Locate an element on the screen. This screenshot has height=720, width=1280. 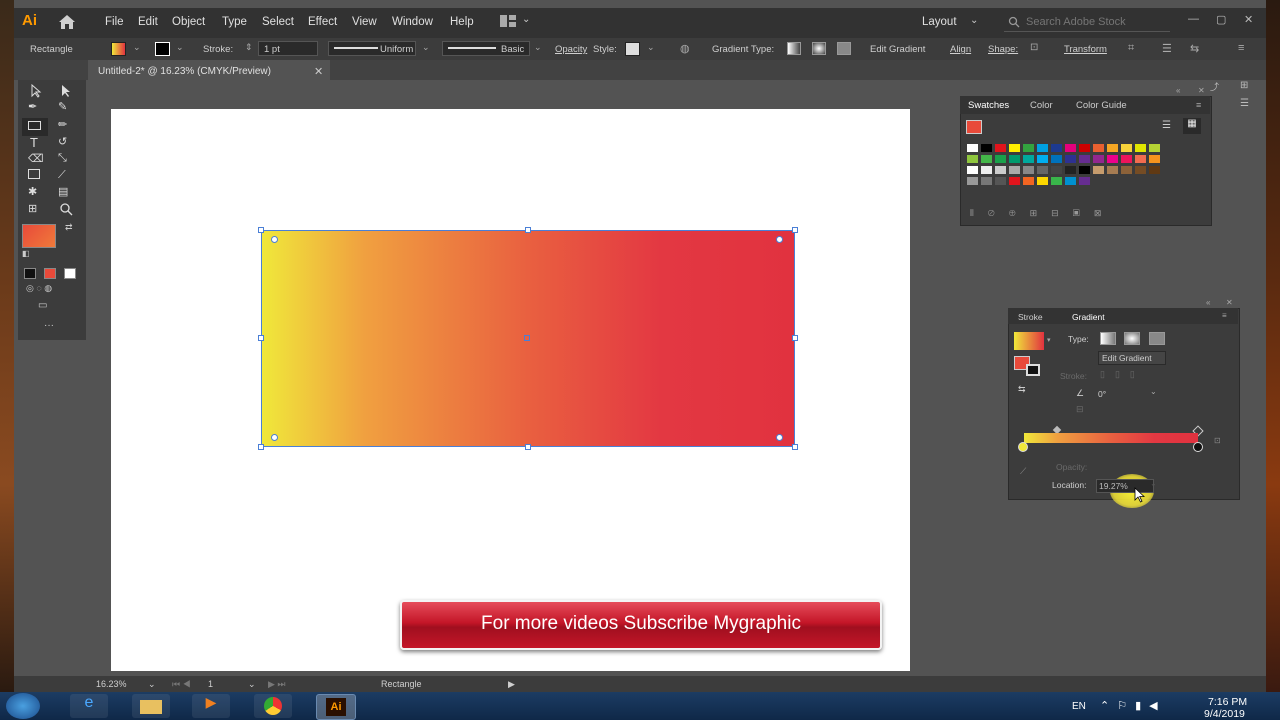
selection-tool-icon is located at coordinates (36, 91).